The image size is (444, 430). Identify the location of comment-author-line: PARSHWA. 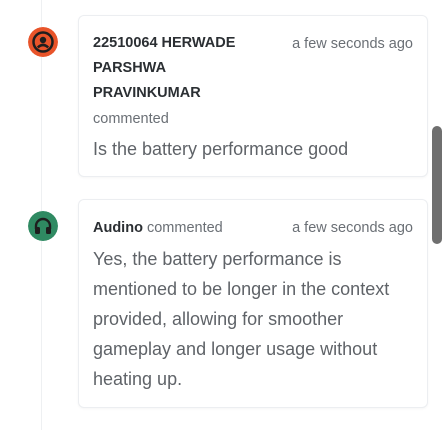
(129, 68).